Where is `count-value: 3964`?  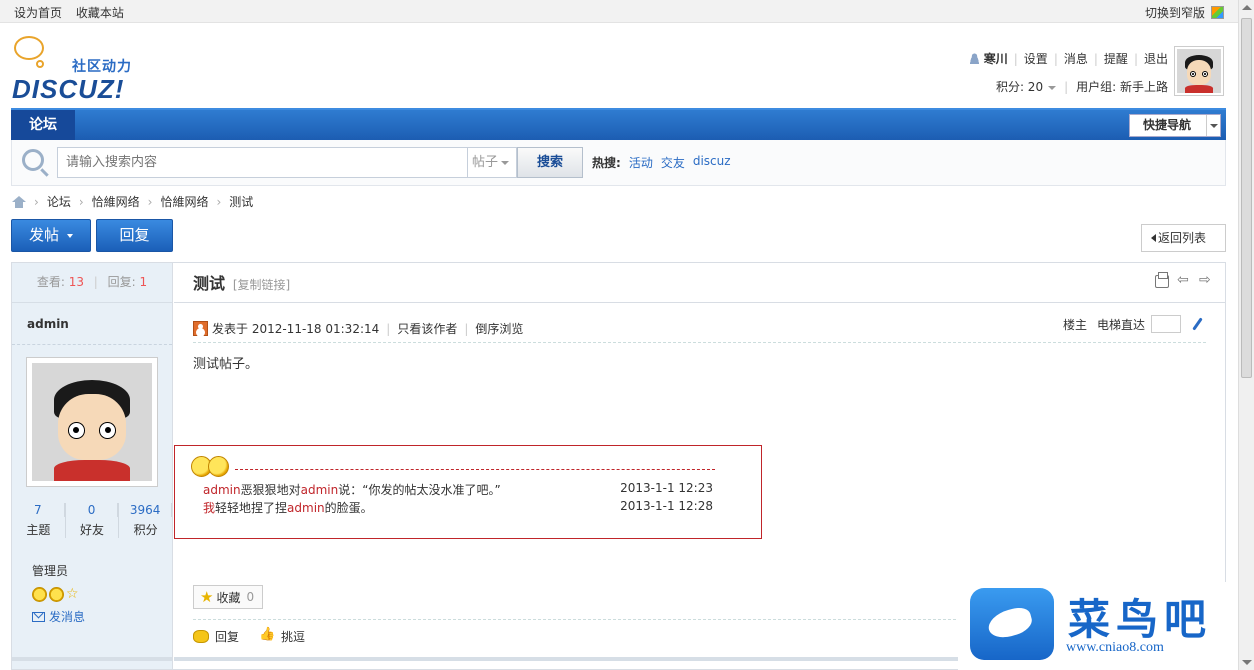
count-value: 3964 is located at coordinates (146, 510).